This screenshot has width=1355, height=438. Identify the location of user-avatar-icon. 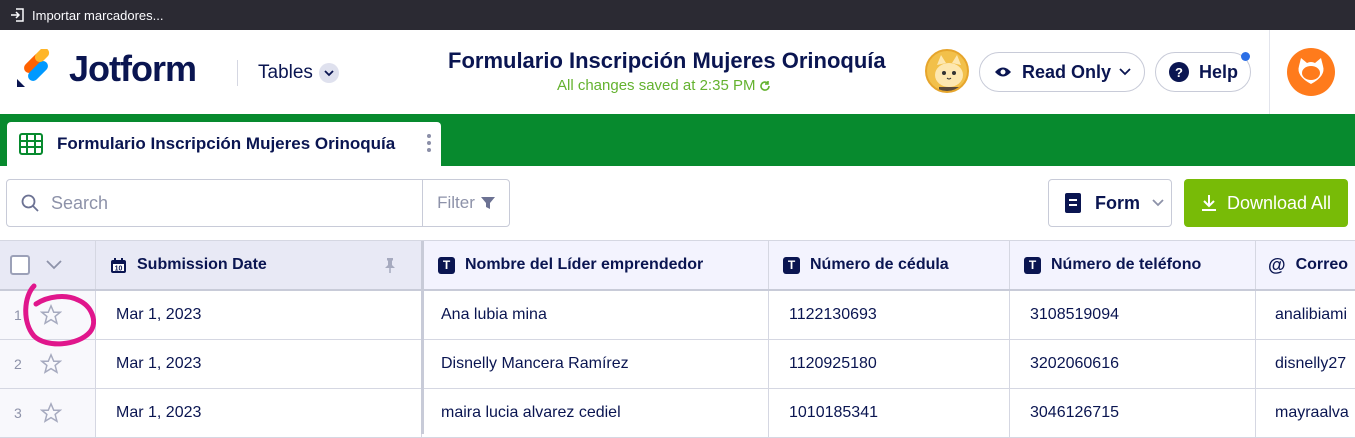
(1311, 71).